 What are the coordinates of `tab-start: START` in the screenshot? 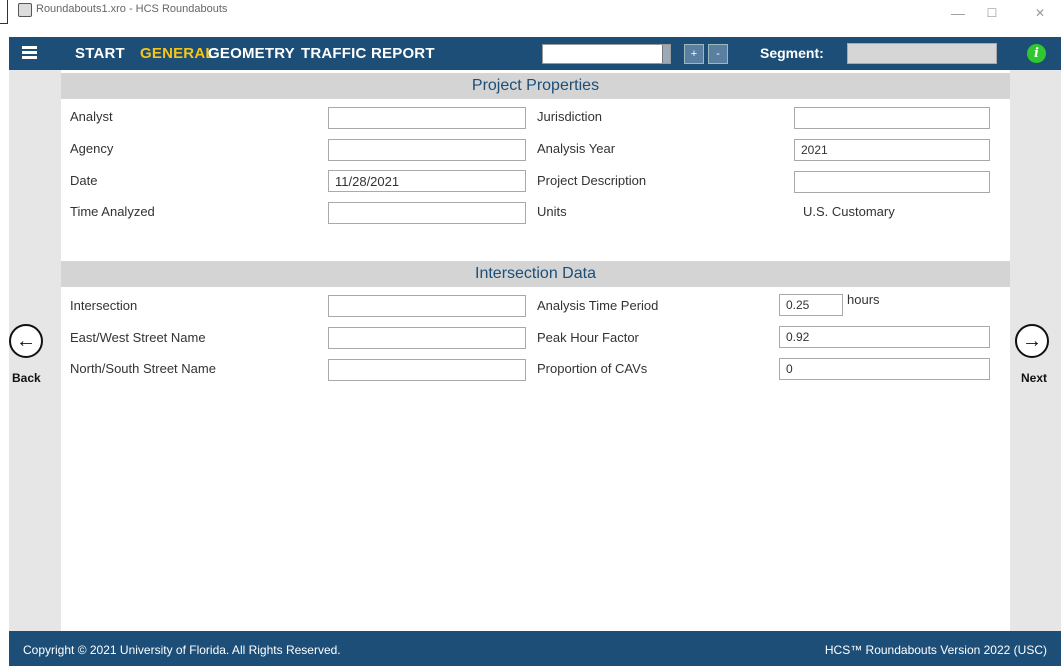 It's located at (100, 53).